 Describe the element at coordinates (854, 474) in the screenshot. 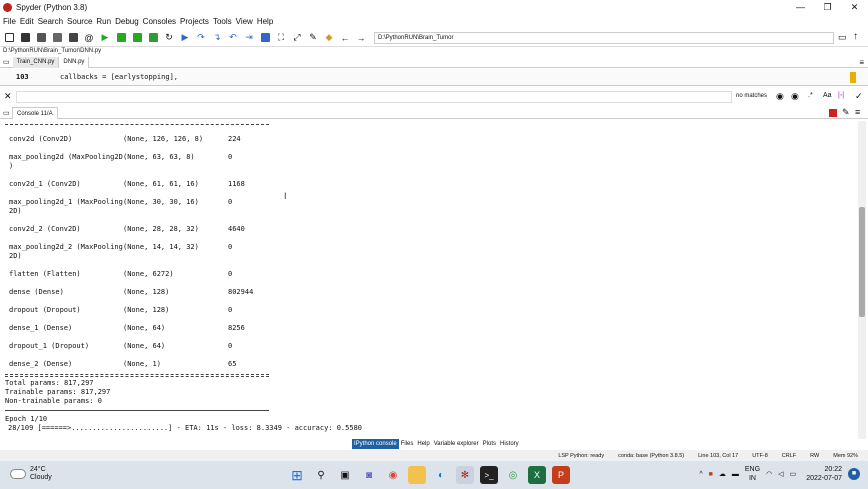

I see `notification-icon: ■` at that location.